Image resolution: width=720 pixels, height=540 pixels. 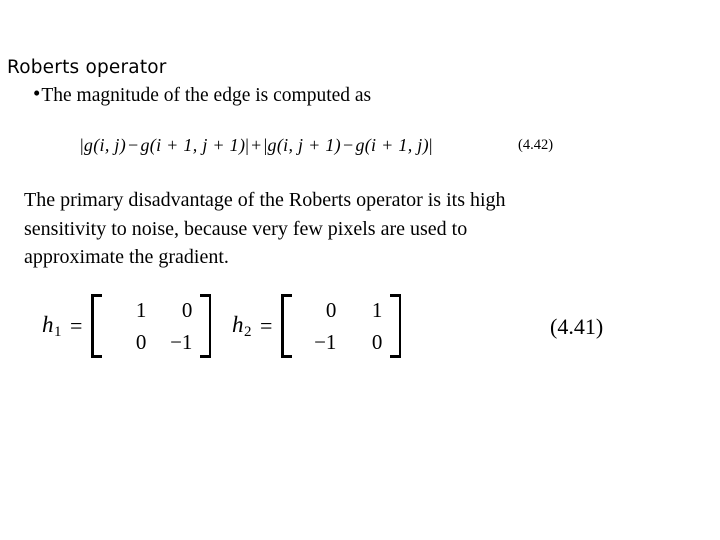 I want to click on matrix-h2-cell-r1c0: −1, so click(x=325, y=341).